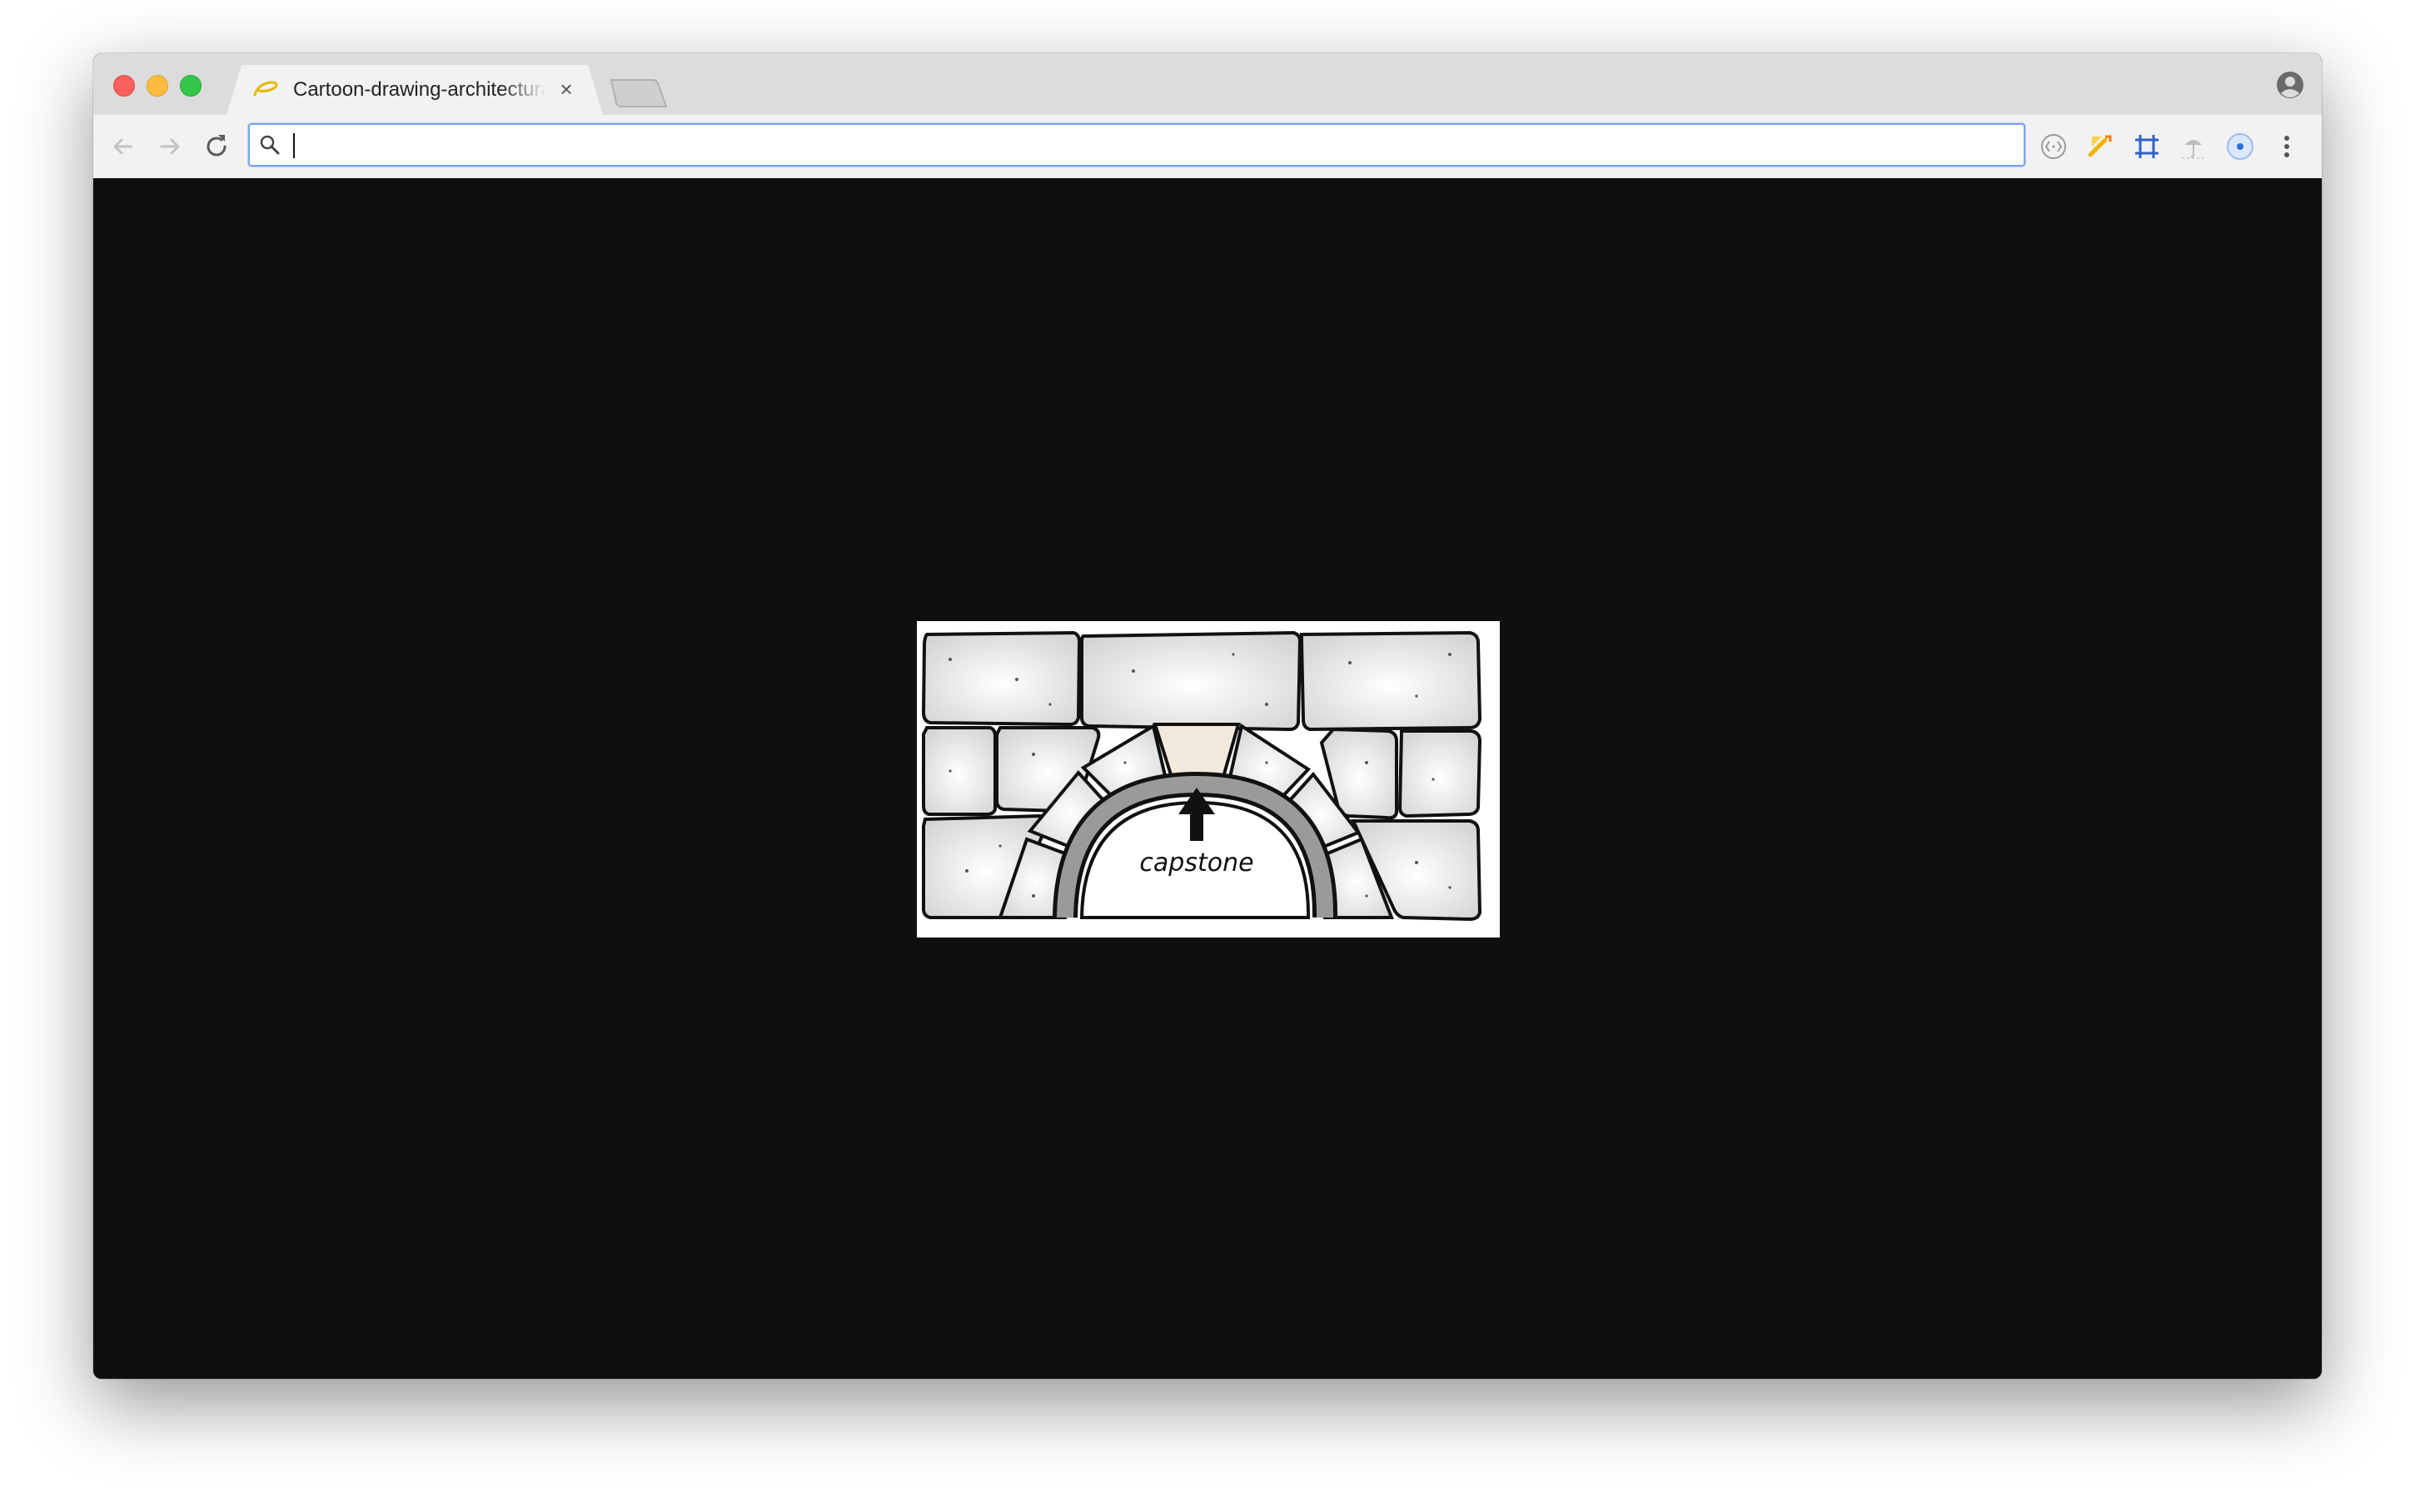  Describe the element at coordinates (1149, 145) in the screenshot. I see `address-input` at that location.